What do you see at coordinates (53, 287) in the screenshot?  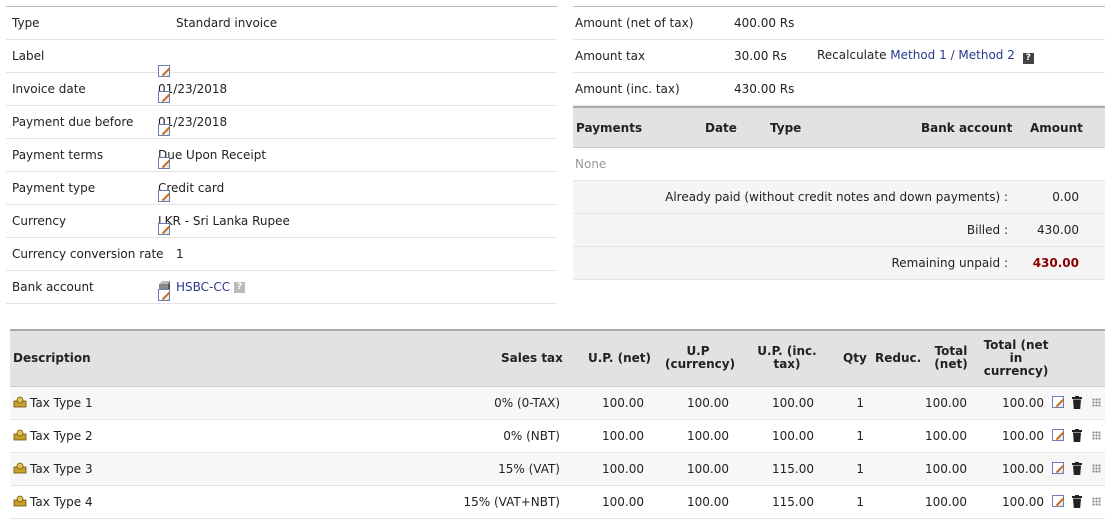 I see `bank-account-label: Bank account` at bounding box center [53, 287].